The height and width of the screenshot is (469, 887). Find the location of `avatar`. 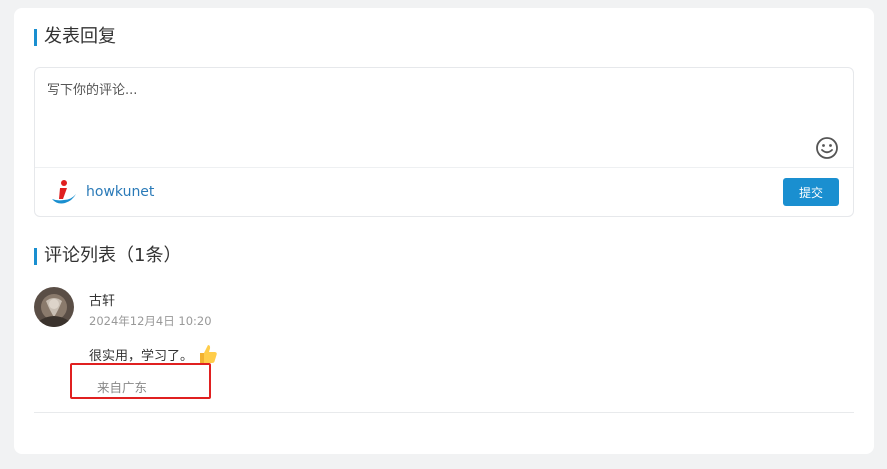

avatar is located at coordinates (54, 307).